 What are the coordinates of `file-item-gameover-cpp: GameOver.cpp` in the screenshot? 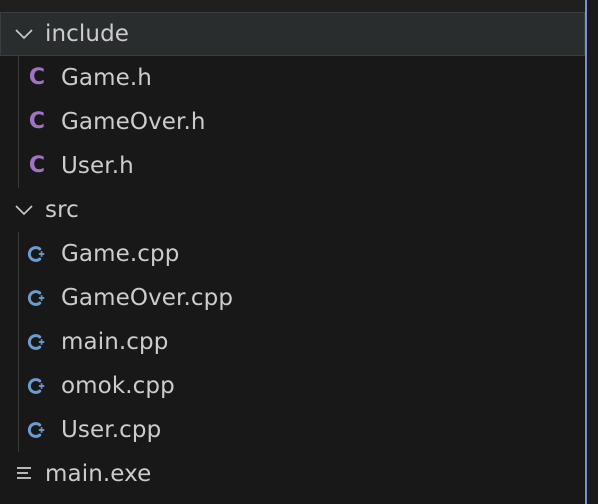 It's located at (292, 298).